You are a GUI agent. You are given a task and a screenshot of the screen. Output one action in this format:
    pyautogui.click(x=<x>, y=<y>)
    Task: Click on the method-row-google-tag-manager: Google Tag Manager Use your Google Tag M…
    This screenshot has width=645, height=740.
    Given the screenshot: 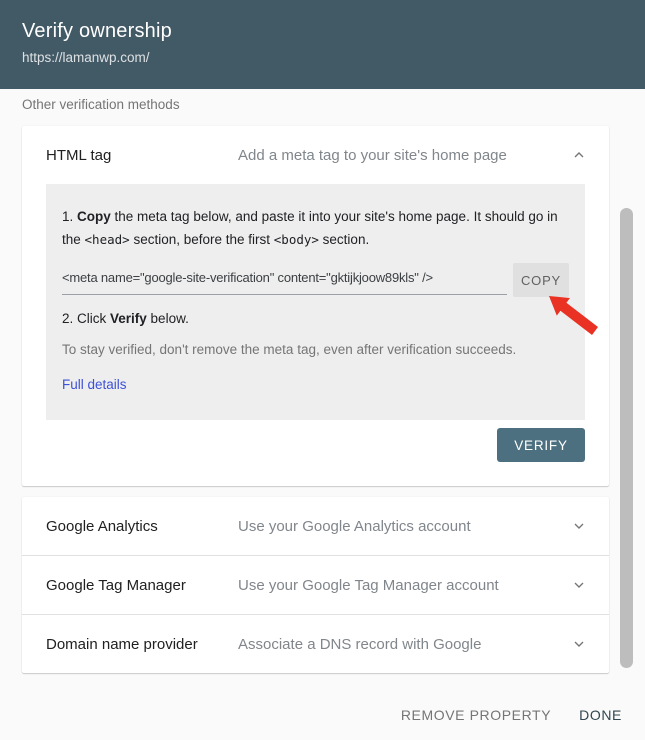 What is the action you would take?
    pyautogui.click(x=315, y=585)
    